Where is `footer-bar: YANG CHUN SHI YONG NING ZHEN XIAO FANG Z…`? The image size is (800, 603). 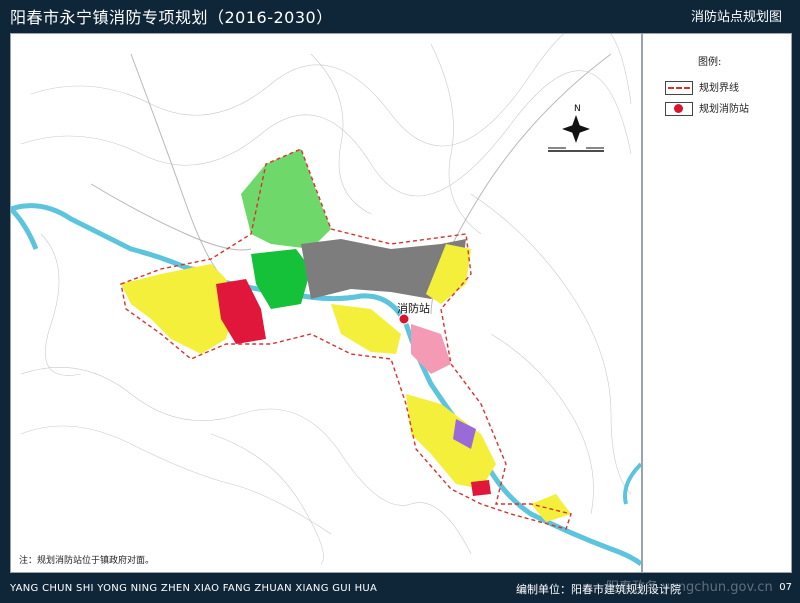
footer-bar: YANG CHUN SHI YONG NING ZHEN XIAO FANG Z… is located at coordinates (400, 589).